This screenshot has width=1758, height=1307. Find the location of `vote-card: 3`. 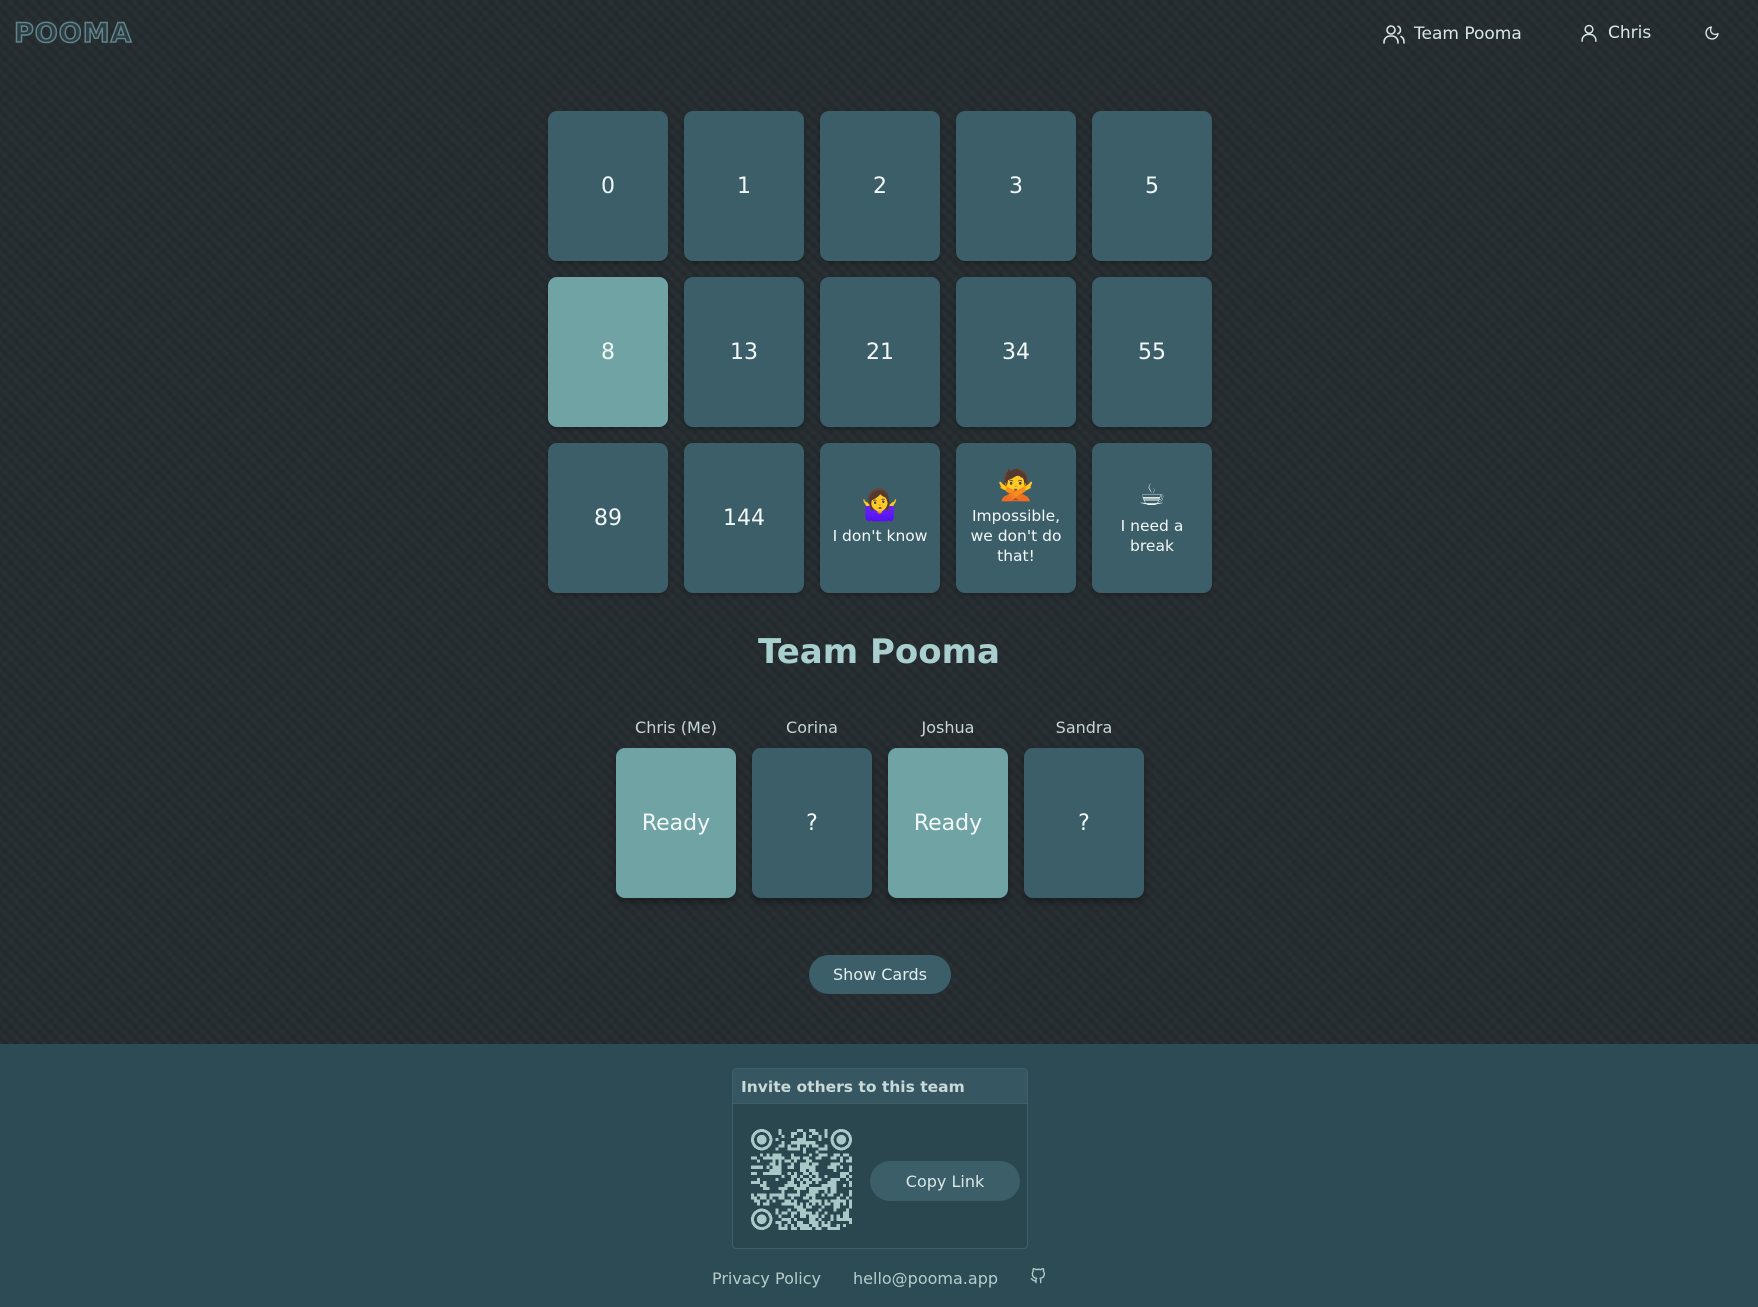

vote-card: 3 is located at coordinates (1016, 186).